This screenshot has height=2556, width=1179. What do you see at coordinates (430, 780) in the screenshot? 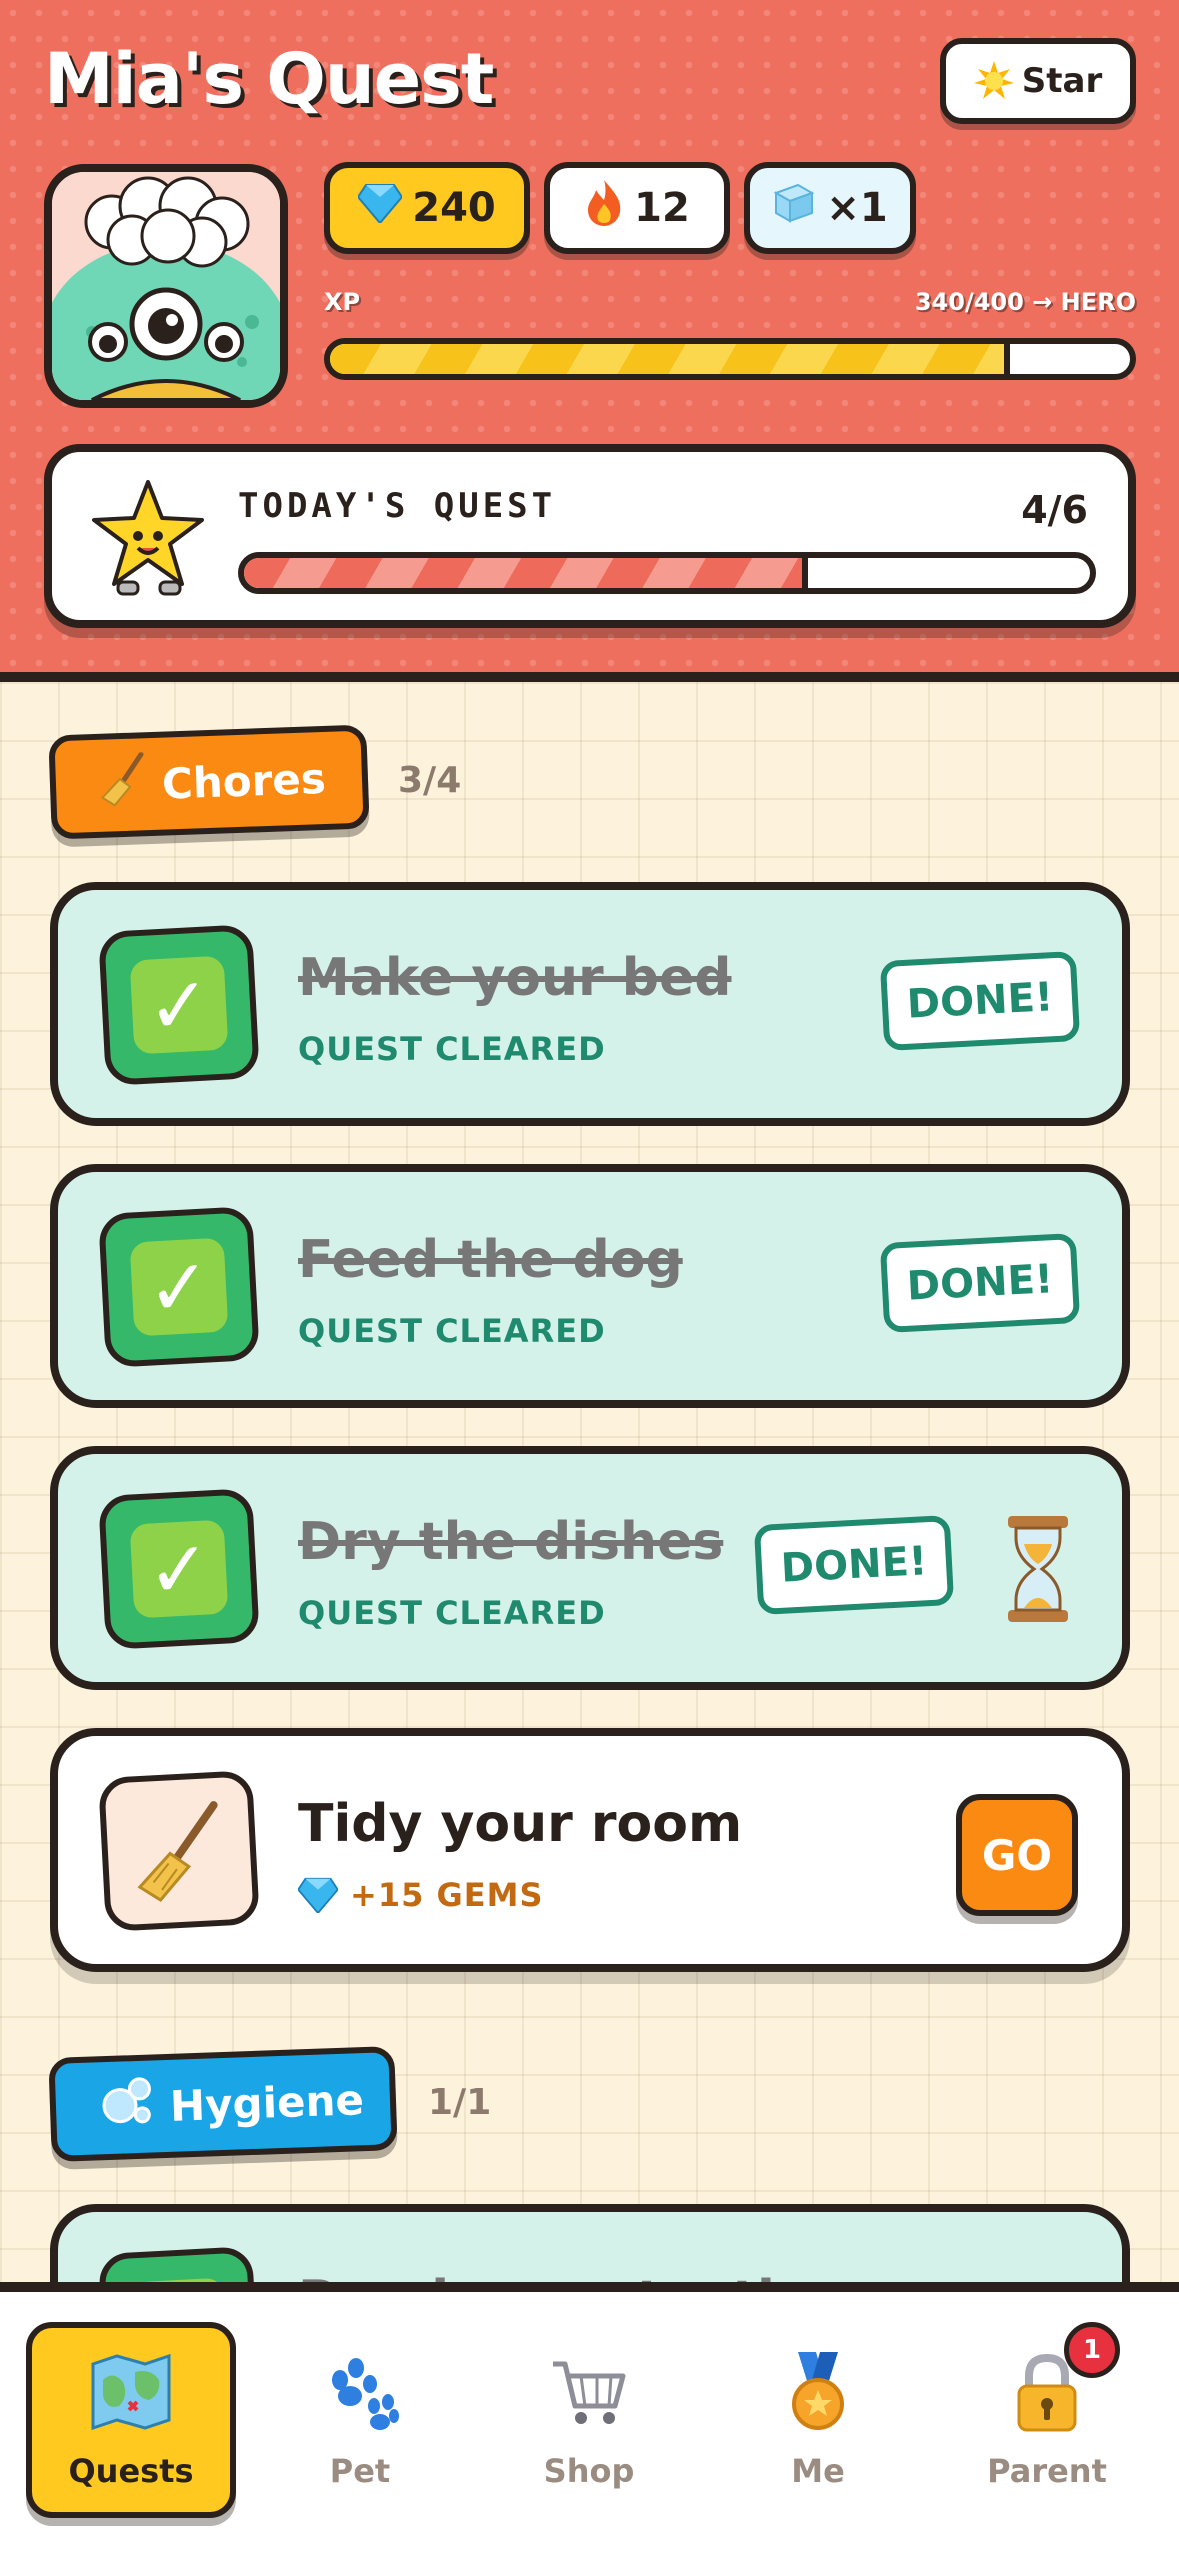
I see `category-chores-count: 3/4` at bounding box center [430, 780].